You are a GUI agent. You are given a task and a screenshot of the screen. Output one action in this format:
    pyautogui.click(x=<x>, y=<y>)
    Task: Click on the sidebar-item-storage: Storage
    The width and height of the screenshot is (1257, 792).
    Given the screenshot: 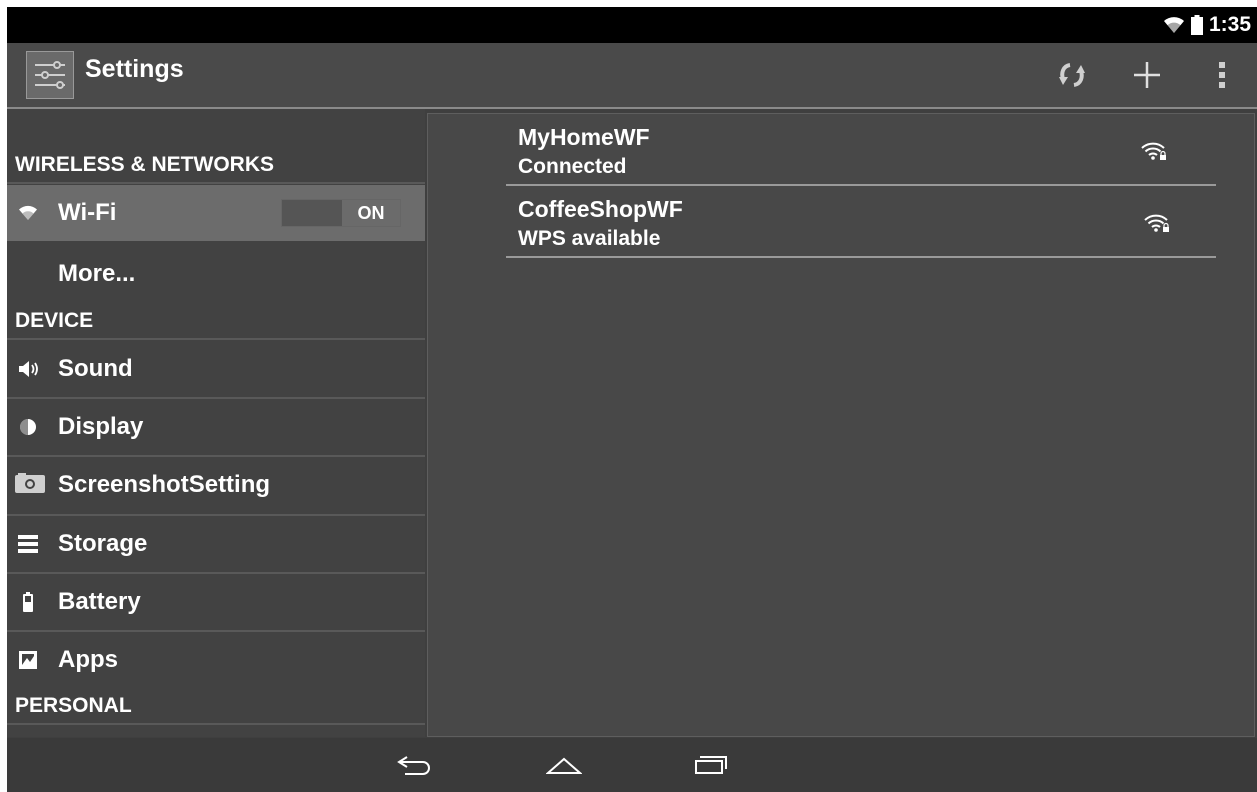 What is the action you would take?
    pyautogui.click(x=216, y=544)
    